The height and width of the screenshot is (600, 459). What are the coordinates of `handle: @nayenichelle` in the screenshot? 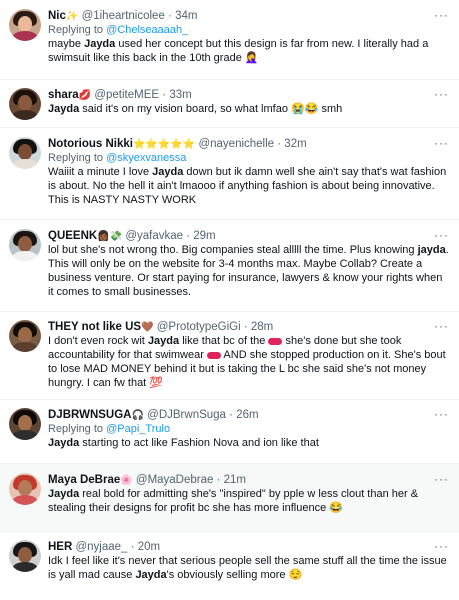 It's located at (236, 144).